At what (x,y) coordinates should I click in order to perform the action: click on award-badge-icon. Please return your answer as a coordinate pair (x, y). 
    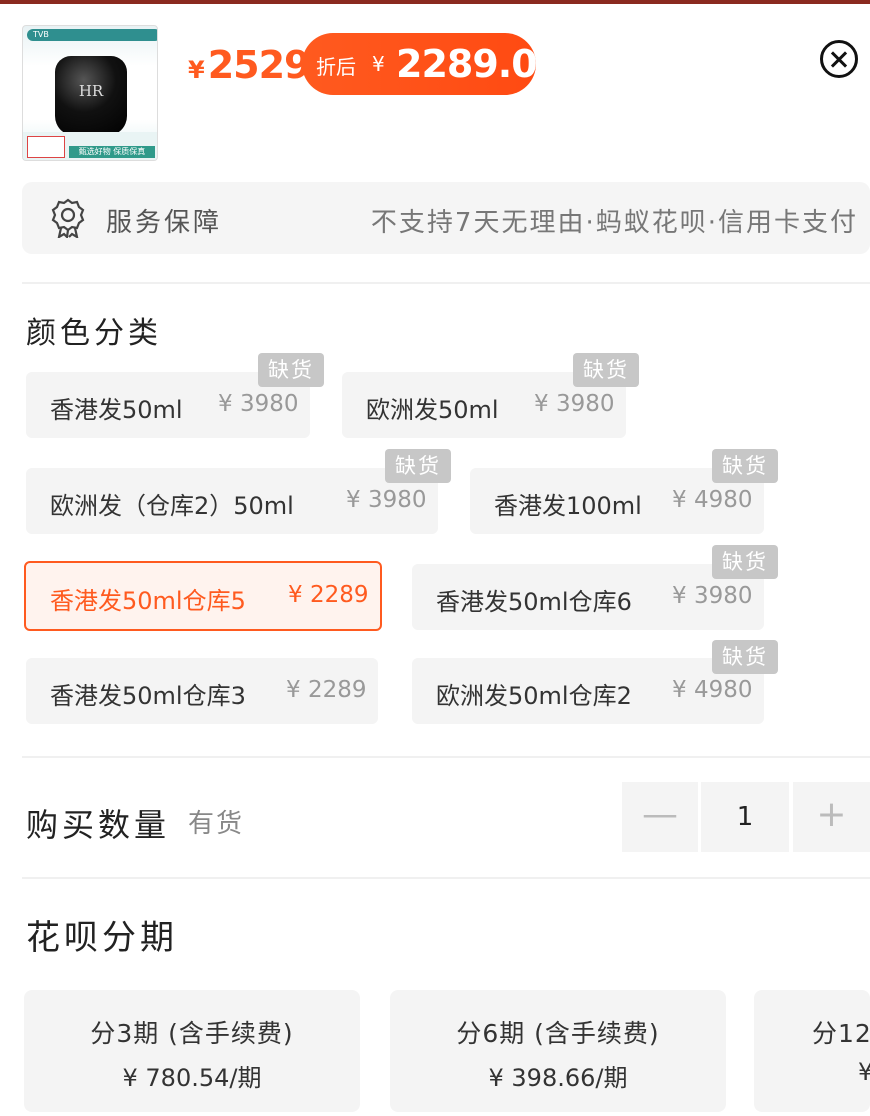
    Looking at the image, I should click on (68, 218).